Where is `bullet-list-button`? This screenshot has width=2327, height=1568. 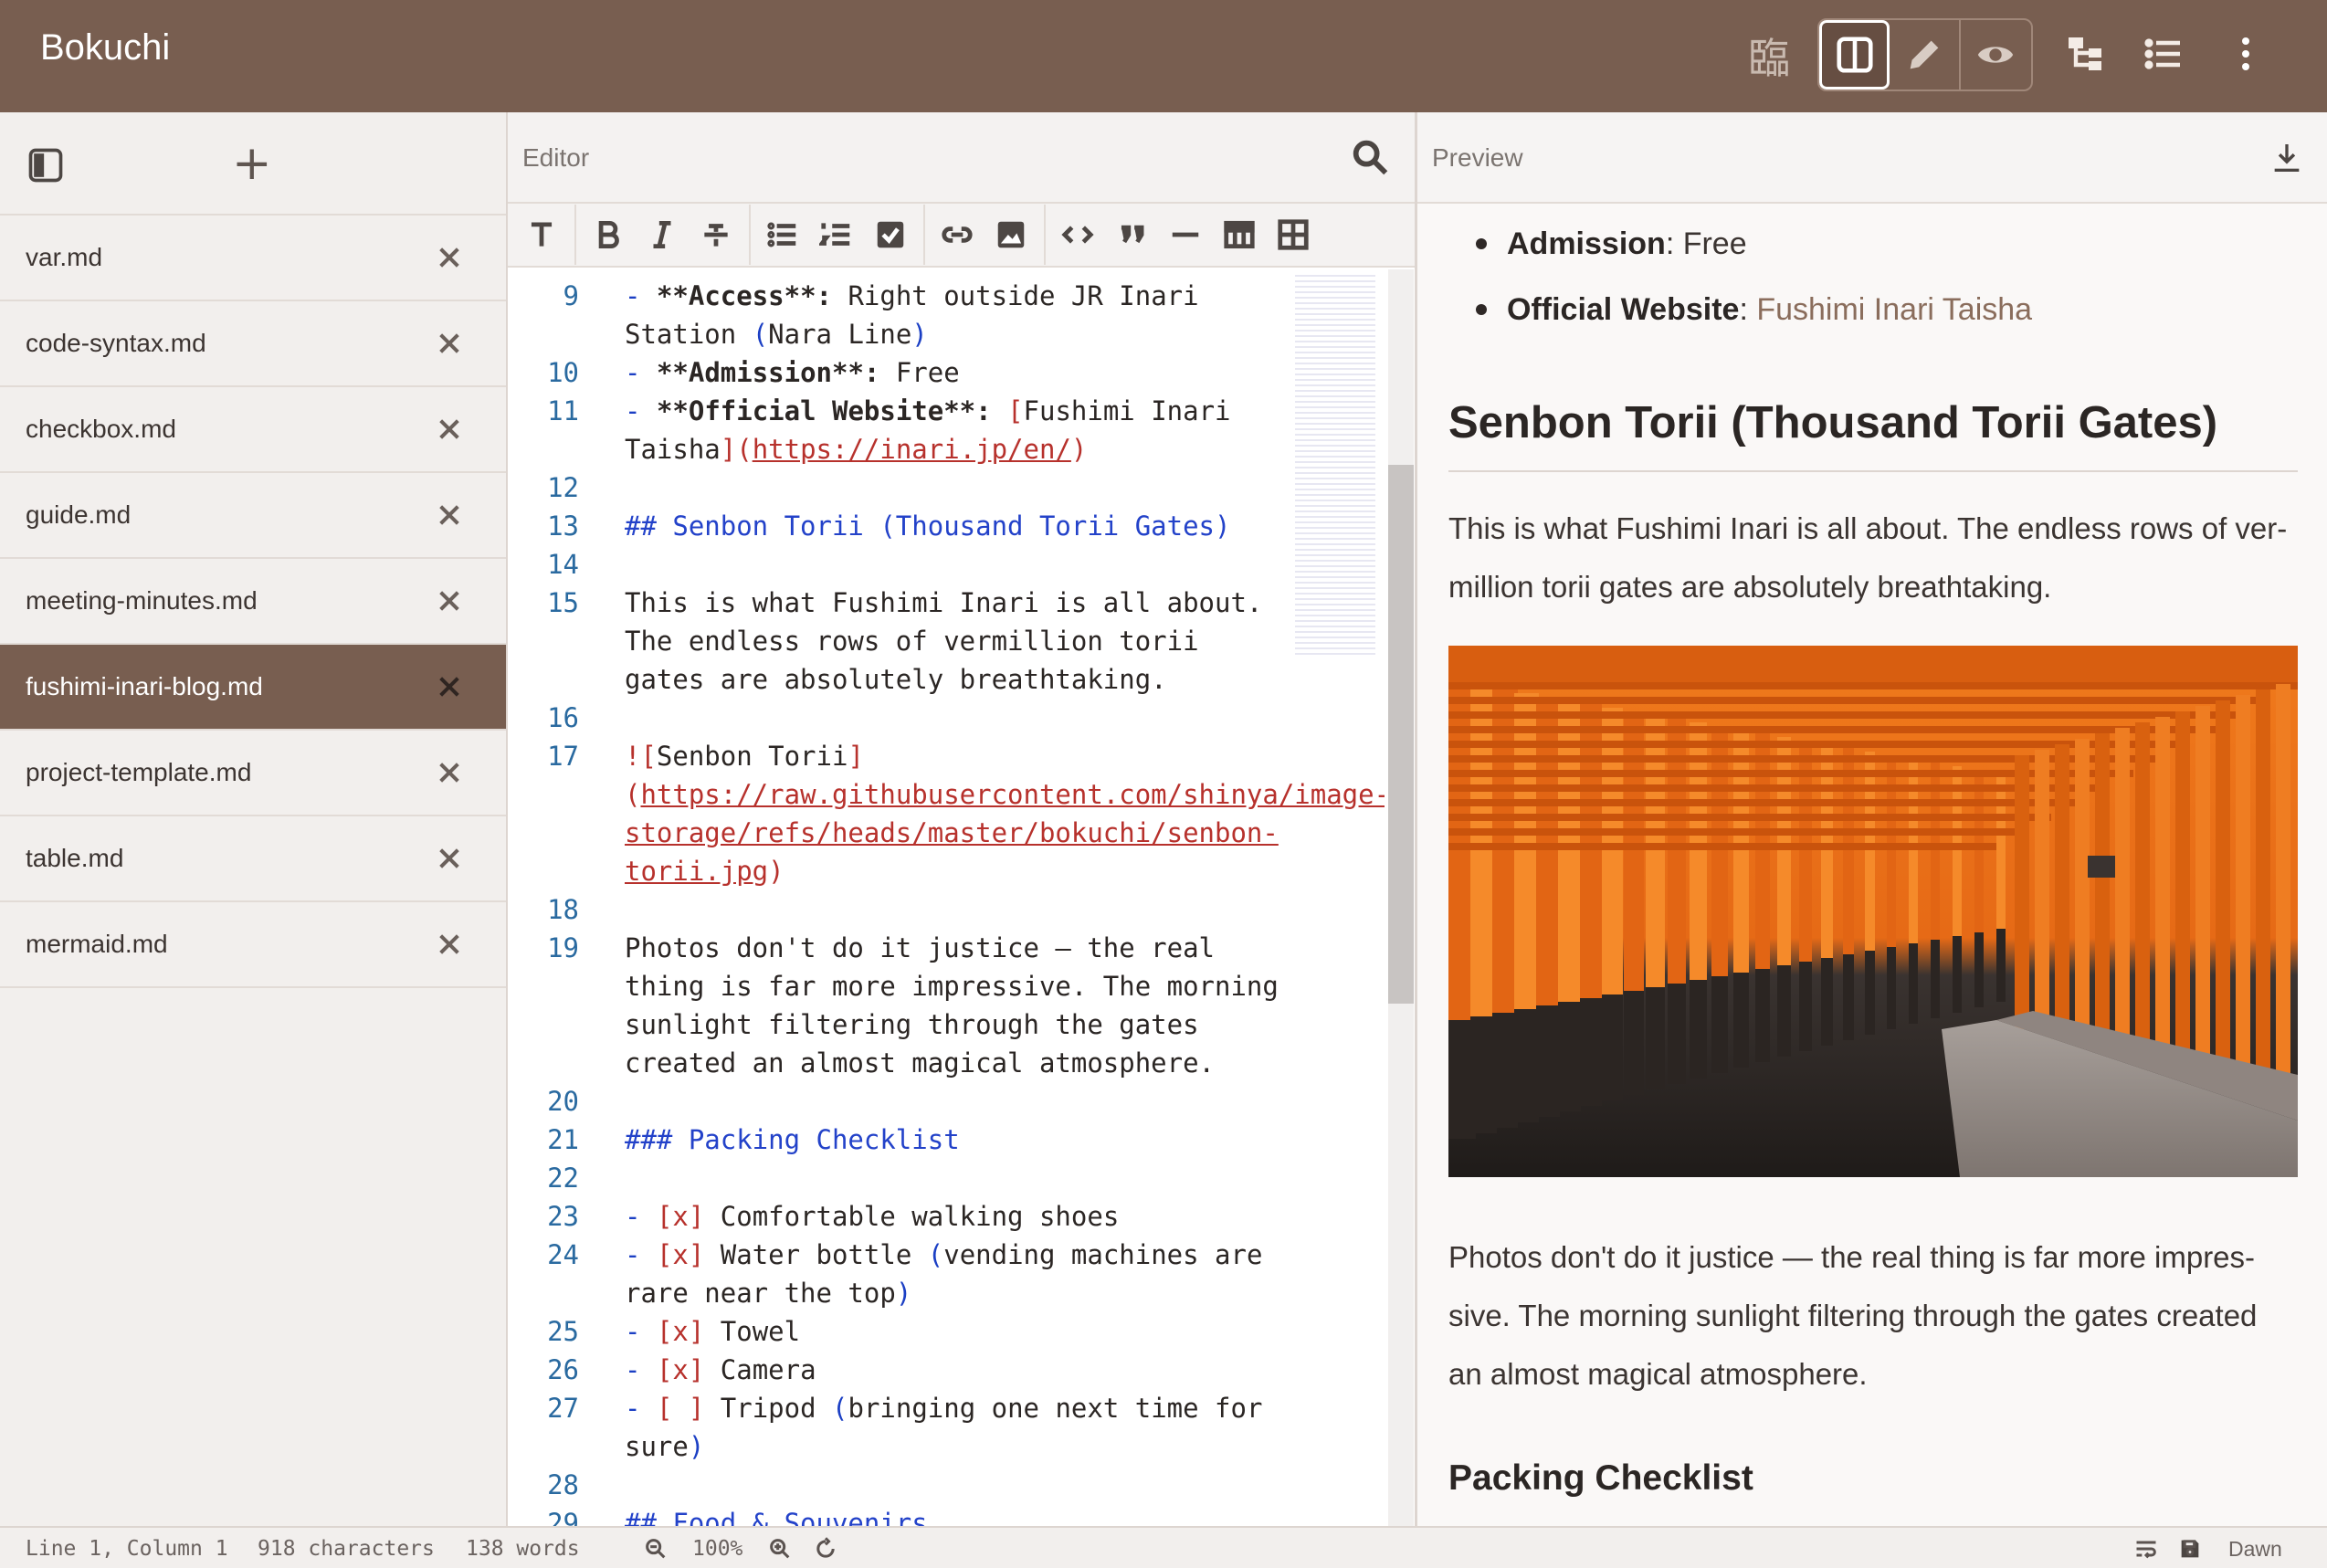 bullet-list-button is located at coordinates (783, 235).